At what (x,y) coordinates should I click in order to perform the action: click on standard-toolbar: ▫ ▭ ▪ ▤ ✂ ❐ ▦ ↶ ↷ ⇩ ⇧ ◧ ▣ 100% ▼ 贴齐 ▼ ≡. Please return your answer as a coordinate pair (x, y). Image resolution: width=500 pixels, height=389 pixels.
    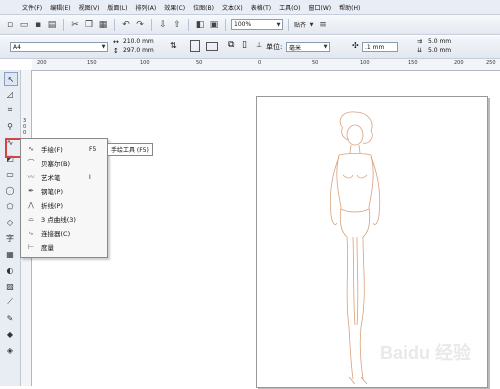
    Looking at the image, I should click on (250, 25).